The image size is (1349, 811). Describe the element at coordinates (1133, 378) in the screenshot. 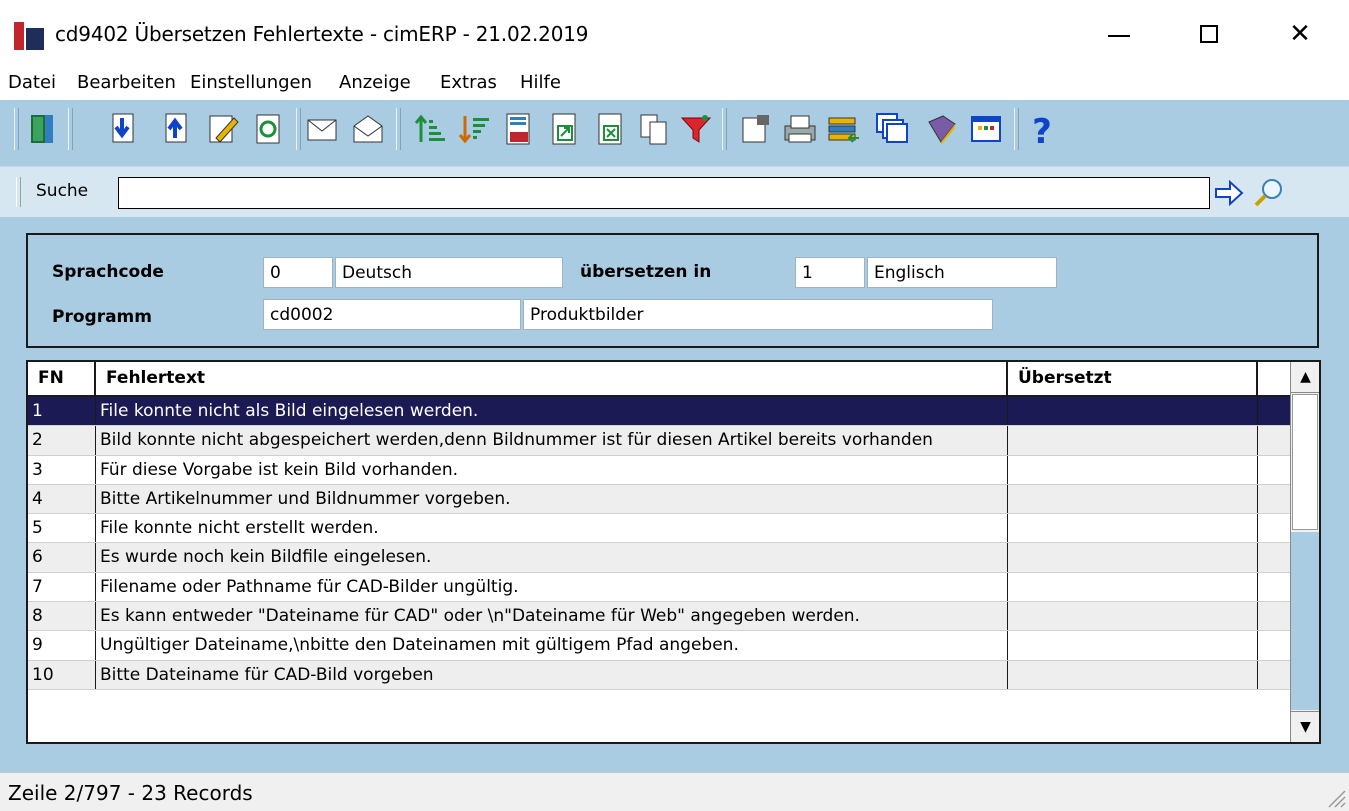

I see `column-header-uebersetzt: Übersetzt` at that location.